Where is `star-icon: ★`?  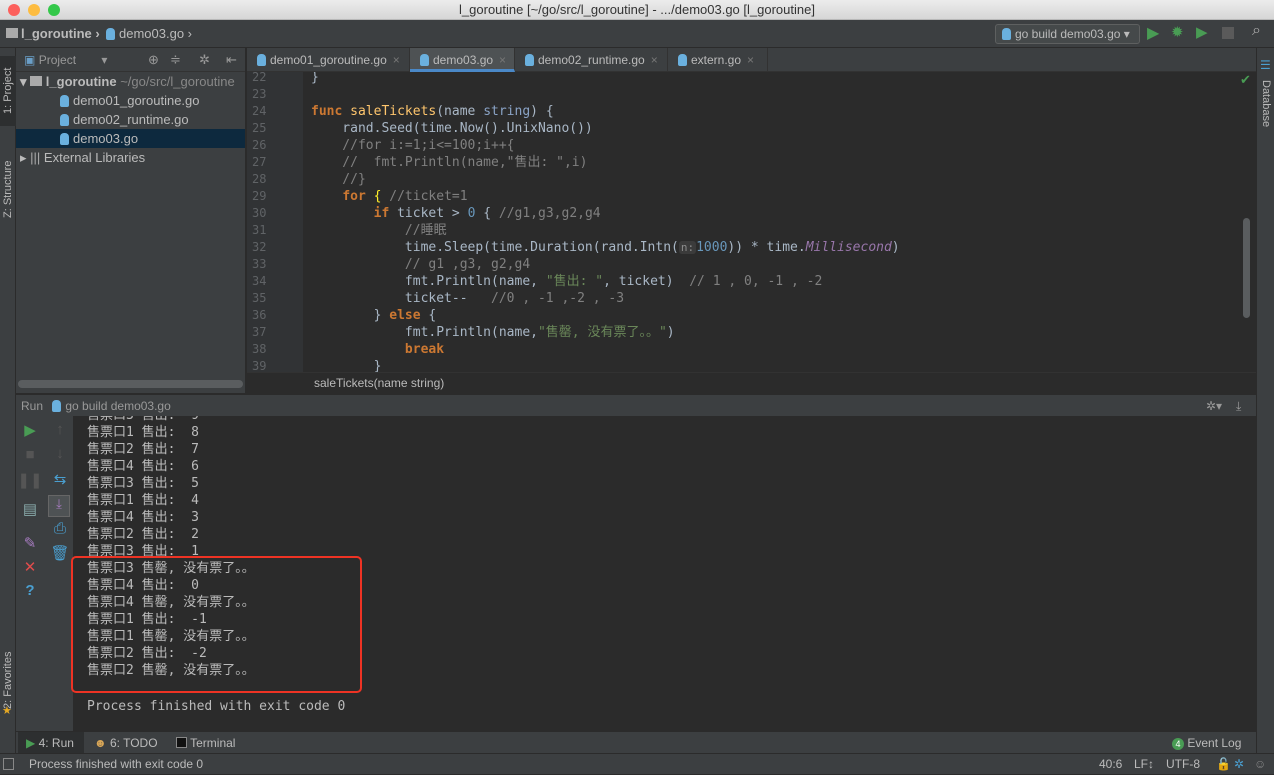 star-icon: ★ is located at coordinates (7, 711).